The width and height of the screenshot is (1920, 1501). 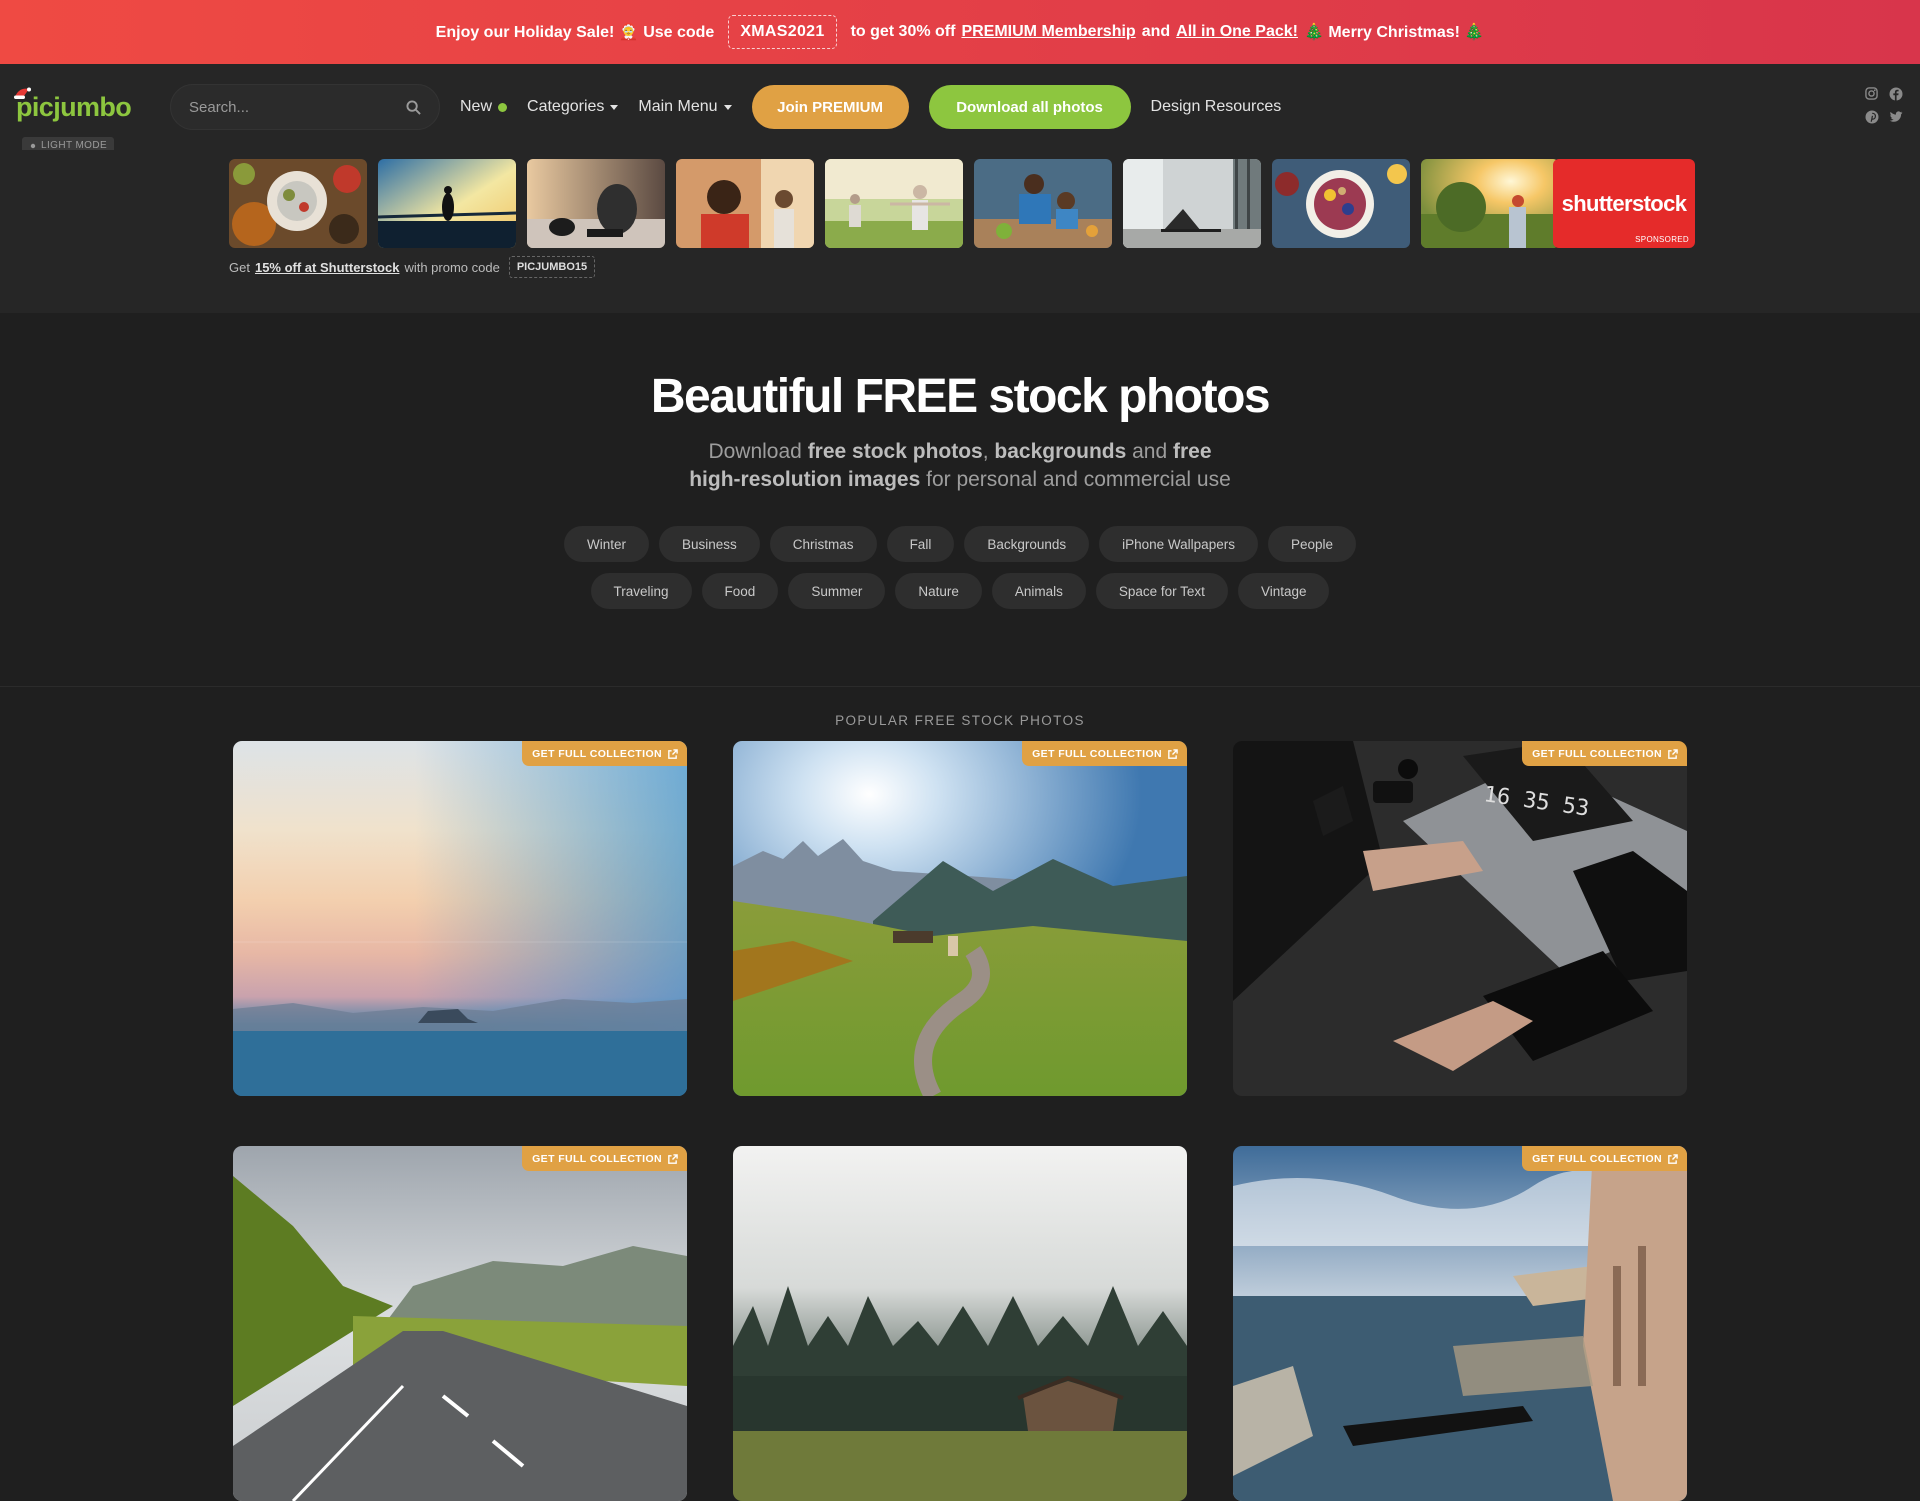 I want to click on promo-line-after: with promo code, so click(x=452, y=267).